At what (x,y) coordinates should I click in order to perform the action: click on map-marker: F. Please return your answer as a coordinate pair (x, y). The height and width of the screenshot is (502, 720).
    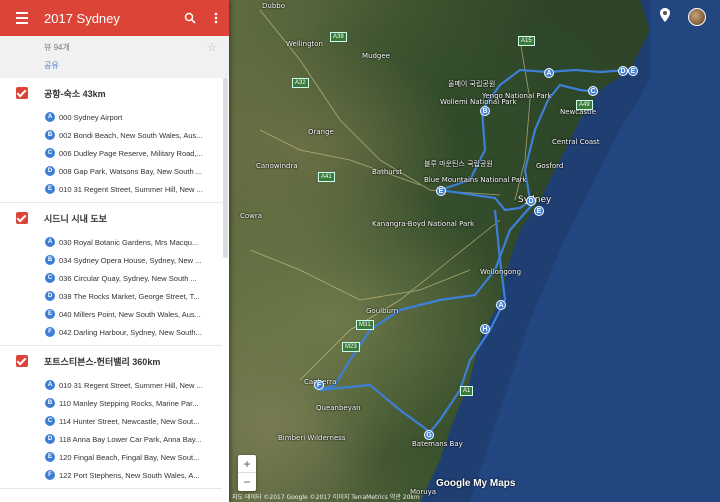
    Looking at the image, I should click on (319, 385).